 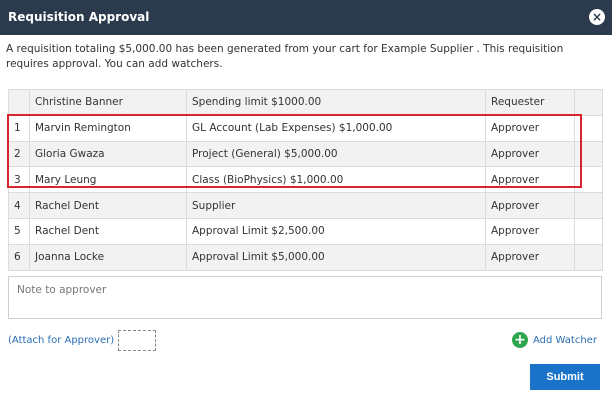 I want to click on row-number: 4, so click(x=19, y=205).